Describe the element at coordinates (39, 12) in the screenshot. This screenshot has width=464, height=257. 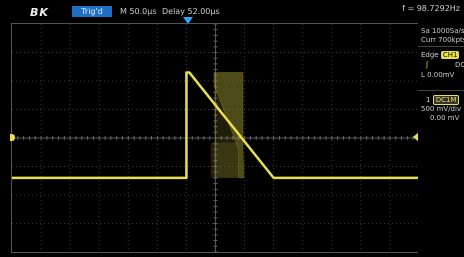
I see `brand-logo: BK` at that location.